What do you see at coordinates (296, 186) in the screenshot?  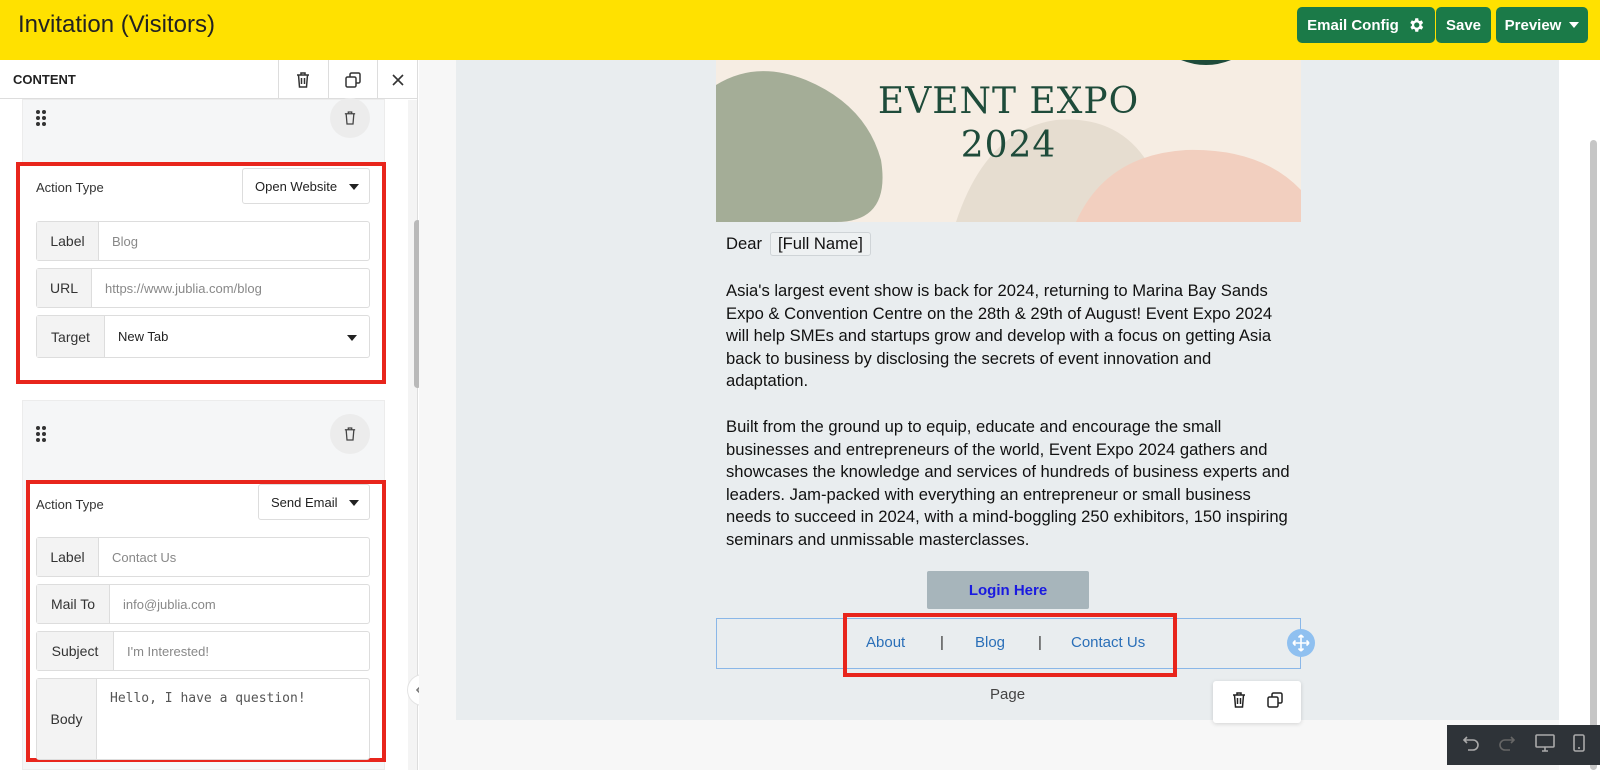 I see `action-type-value: Open Website` at bounding box center [296, 186].